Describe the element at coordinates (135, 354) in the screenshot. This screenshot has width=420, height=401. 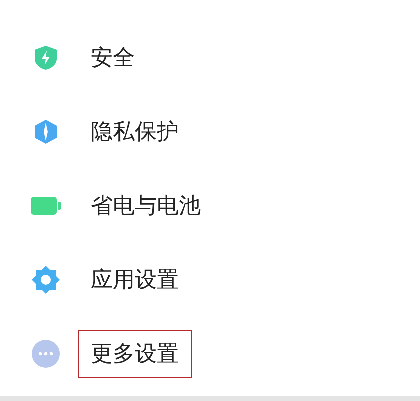
I see `settings-item: 更多设置` at that location.